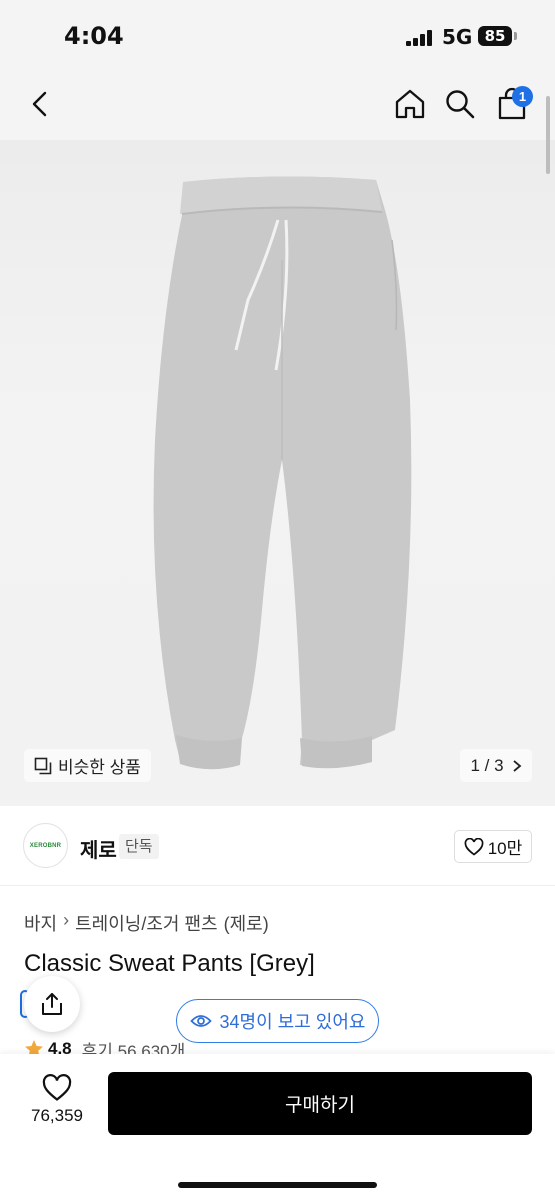  What do you see at coordinates (420, 38) in the screenshot?
I see `signal-icon` at bounding box center [420, 38].